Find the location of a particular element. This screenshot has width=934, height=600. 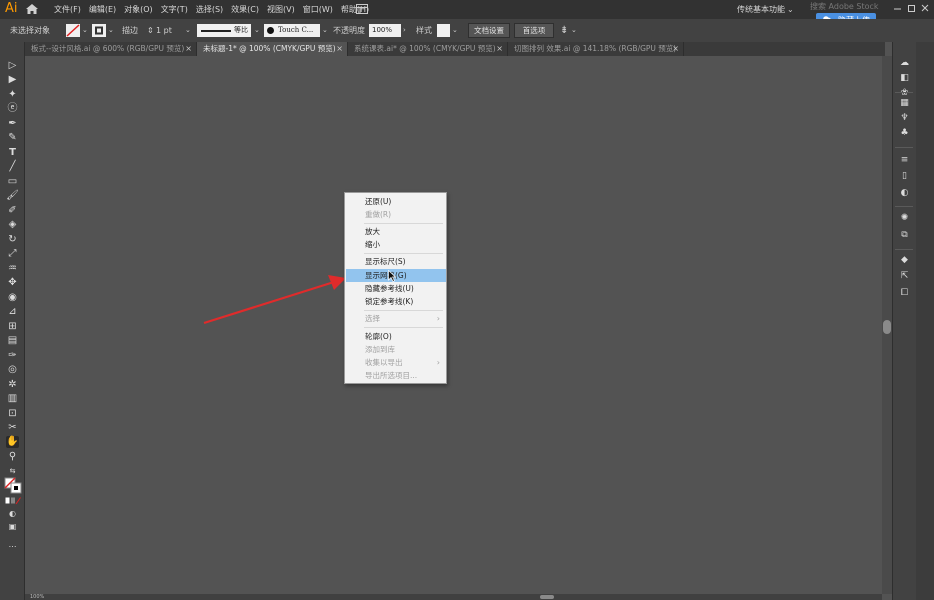

arrange-icon: ⇟ is located at coordinates (564, 30).